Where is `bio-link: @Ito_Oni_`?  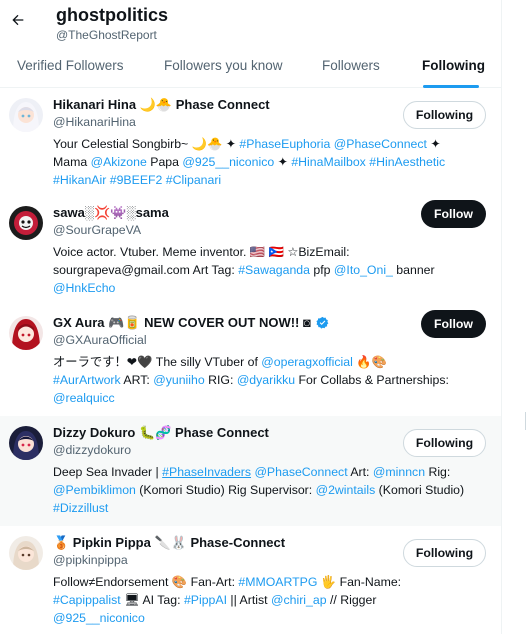 bio-link: @Ito_Oni_ is located at coordinates (363, 270).